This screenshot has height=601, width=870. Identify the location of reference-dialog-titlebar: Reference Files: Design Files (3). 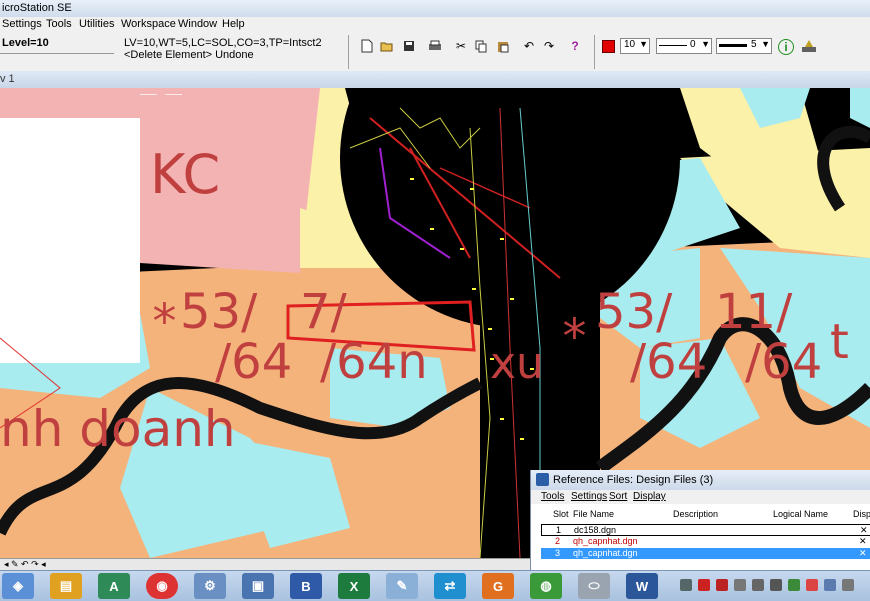
(700, 480).